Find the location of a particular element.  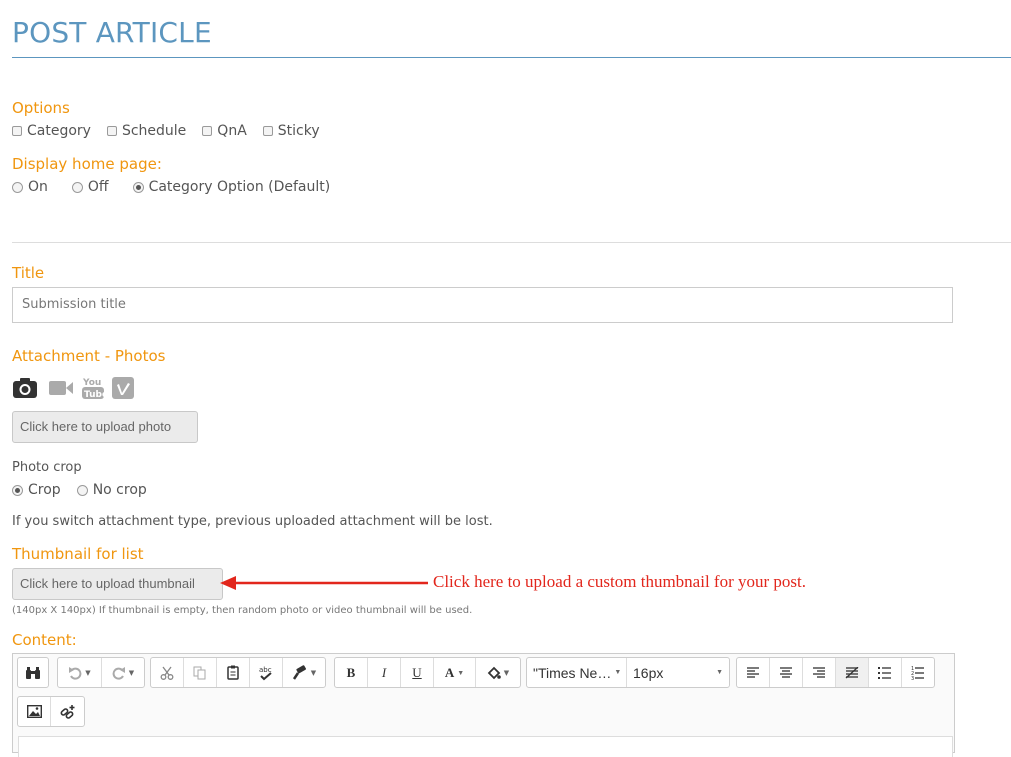

checkbox-sticky: Sticky is located at coordinates (291, 131).